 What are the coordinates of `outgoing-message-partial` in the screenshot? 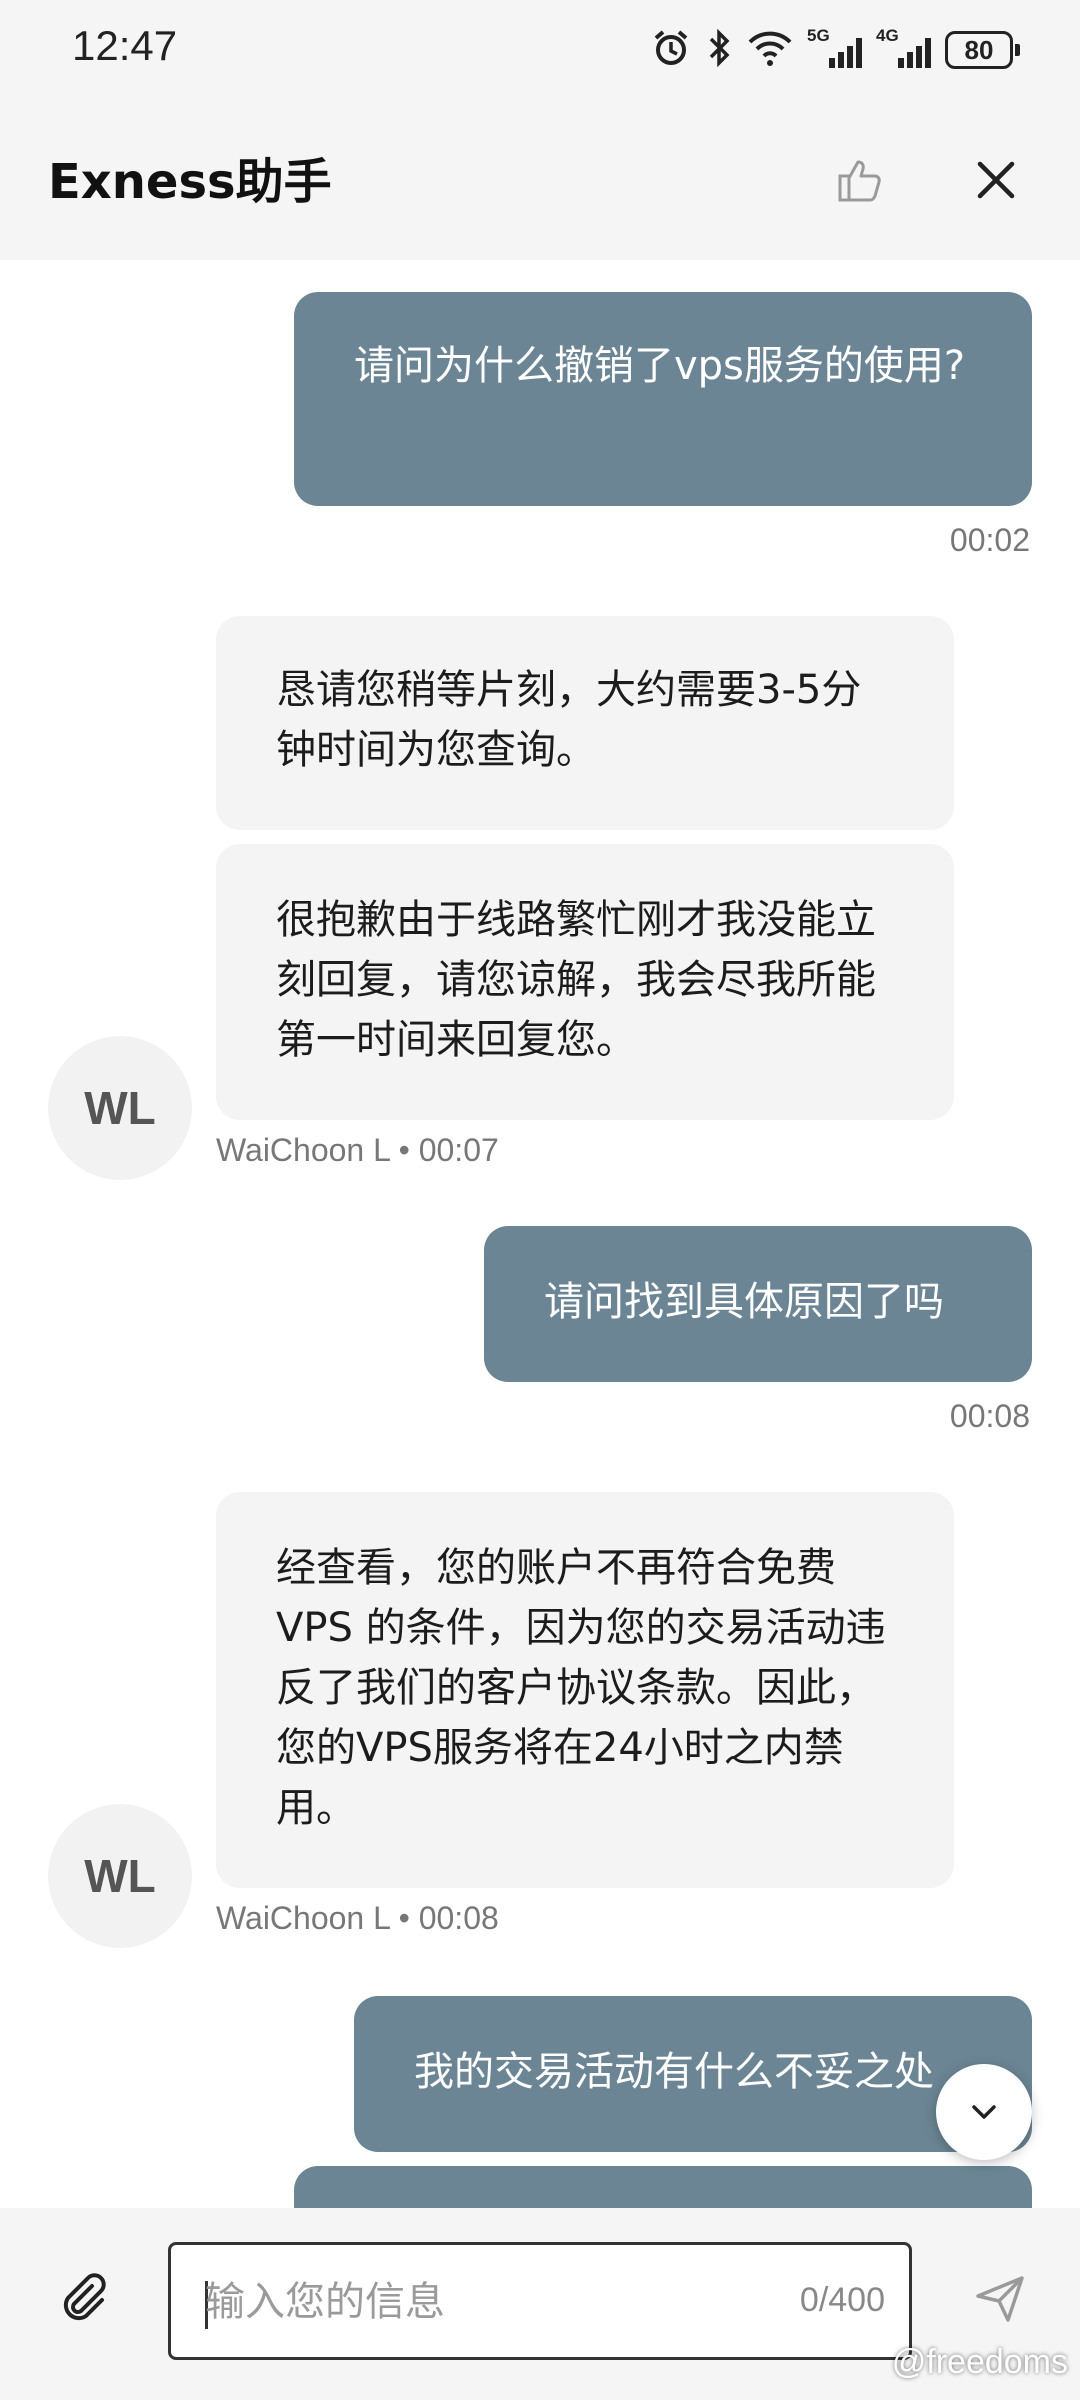 It's located at (663, 2187).